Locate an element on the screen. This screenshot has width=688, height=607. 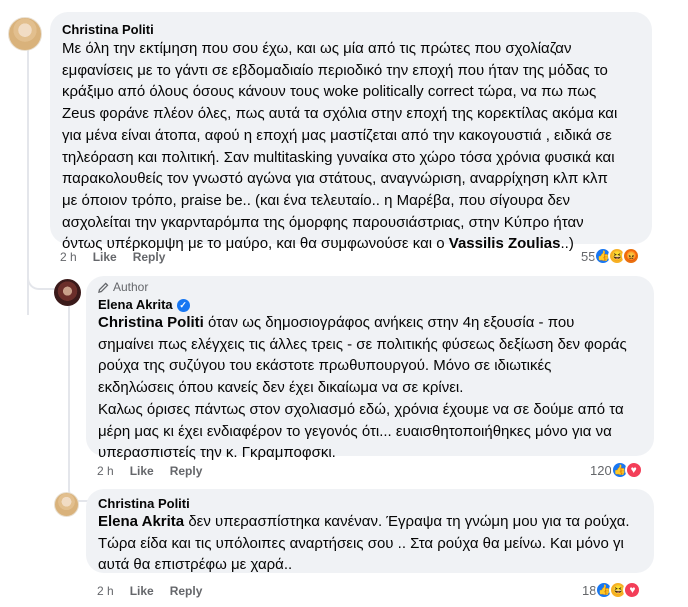
reaction-summary: 18 👍 😆 ♥ is located at coordinates (612, 590).